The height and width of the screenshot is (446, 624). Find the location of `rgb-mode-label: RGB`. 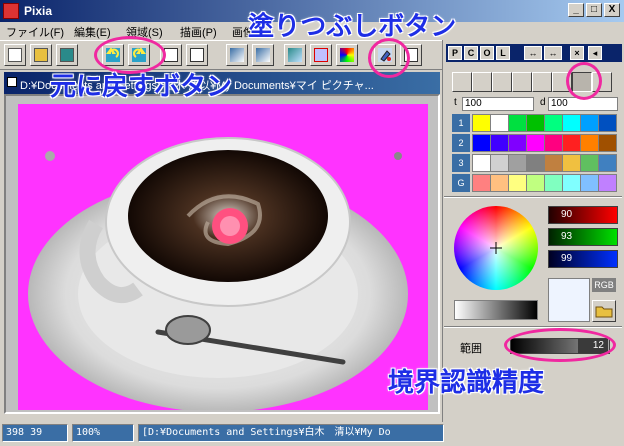

rgb-mode-label: RGB is located at coordinates (604, 285).